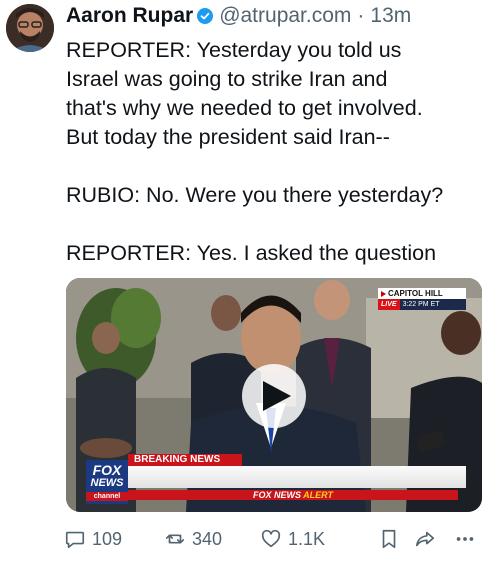 This screenshot has height=565, width=500. I want to click on location-chyron: CAPITOL HILL LIVE 3:22 PM ET, so click(422, 299).